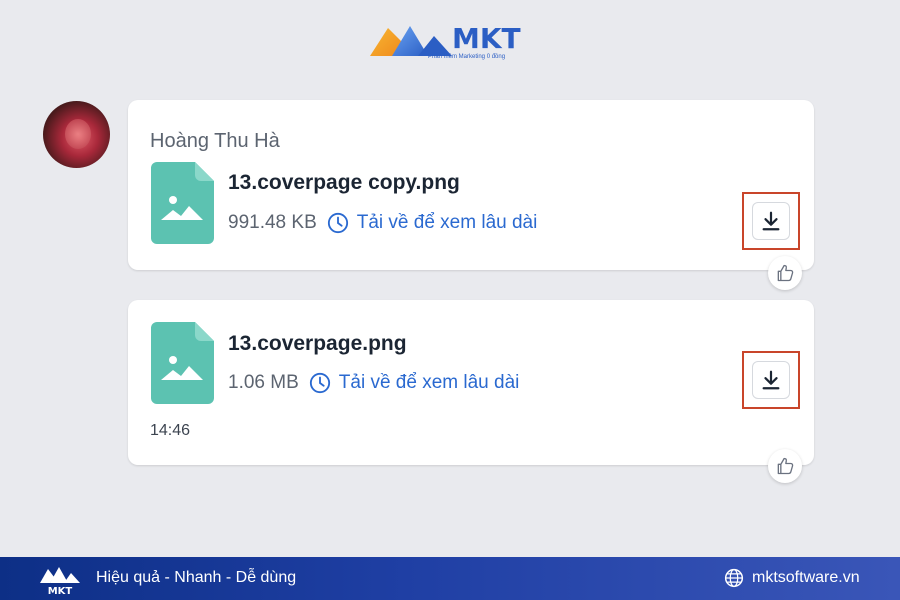 This screenshot has width=900, height=600. I want to click on file-name: 13.coverpage copy.png, so click(344, 183).